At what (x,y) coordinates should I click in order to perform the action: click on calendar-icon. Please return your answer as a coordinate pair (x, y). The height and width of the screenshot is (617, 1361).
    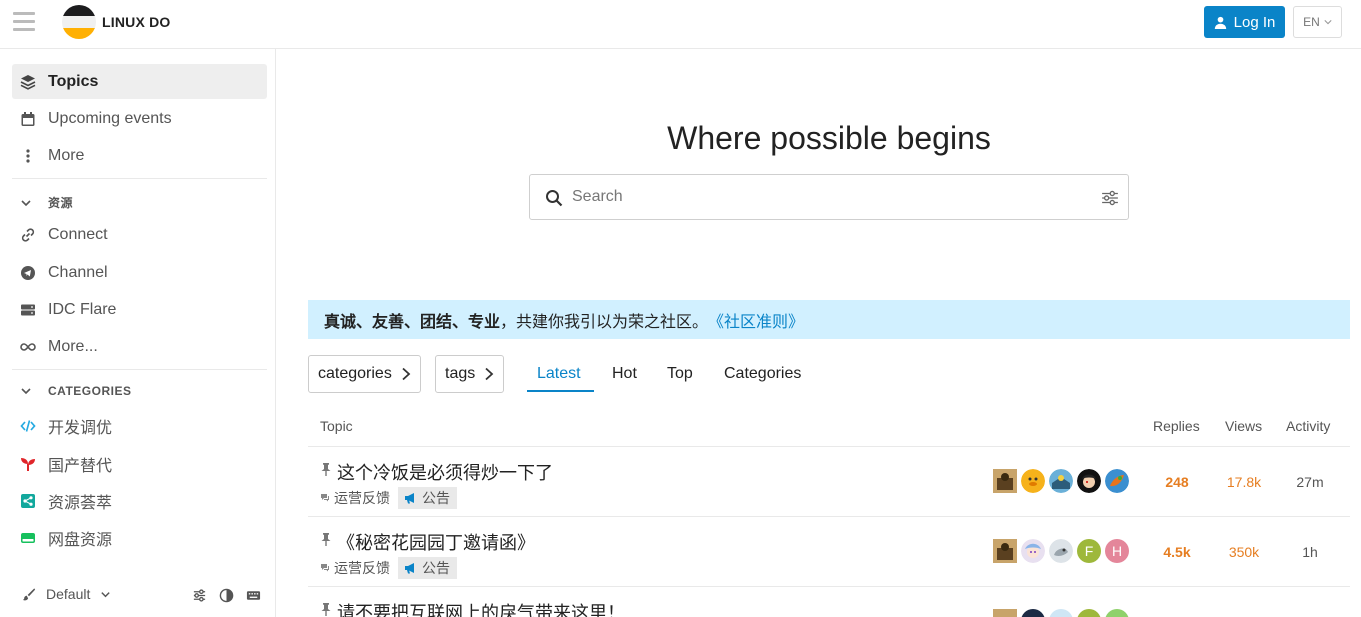
    Looking at the image, I should click on (28, 119).